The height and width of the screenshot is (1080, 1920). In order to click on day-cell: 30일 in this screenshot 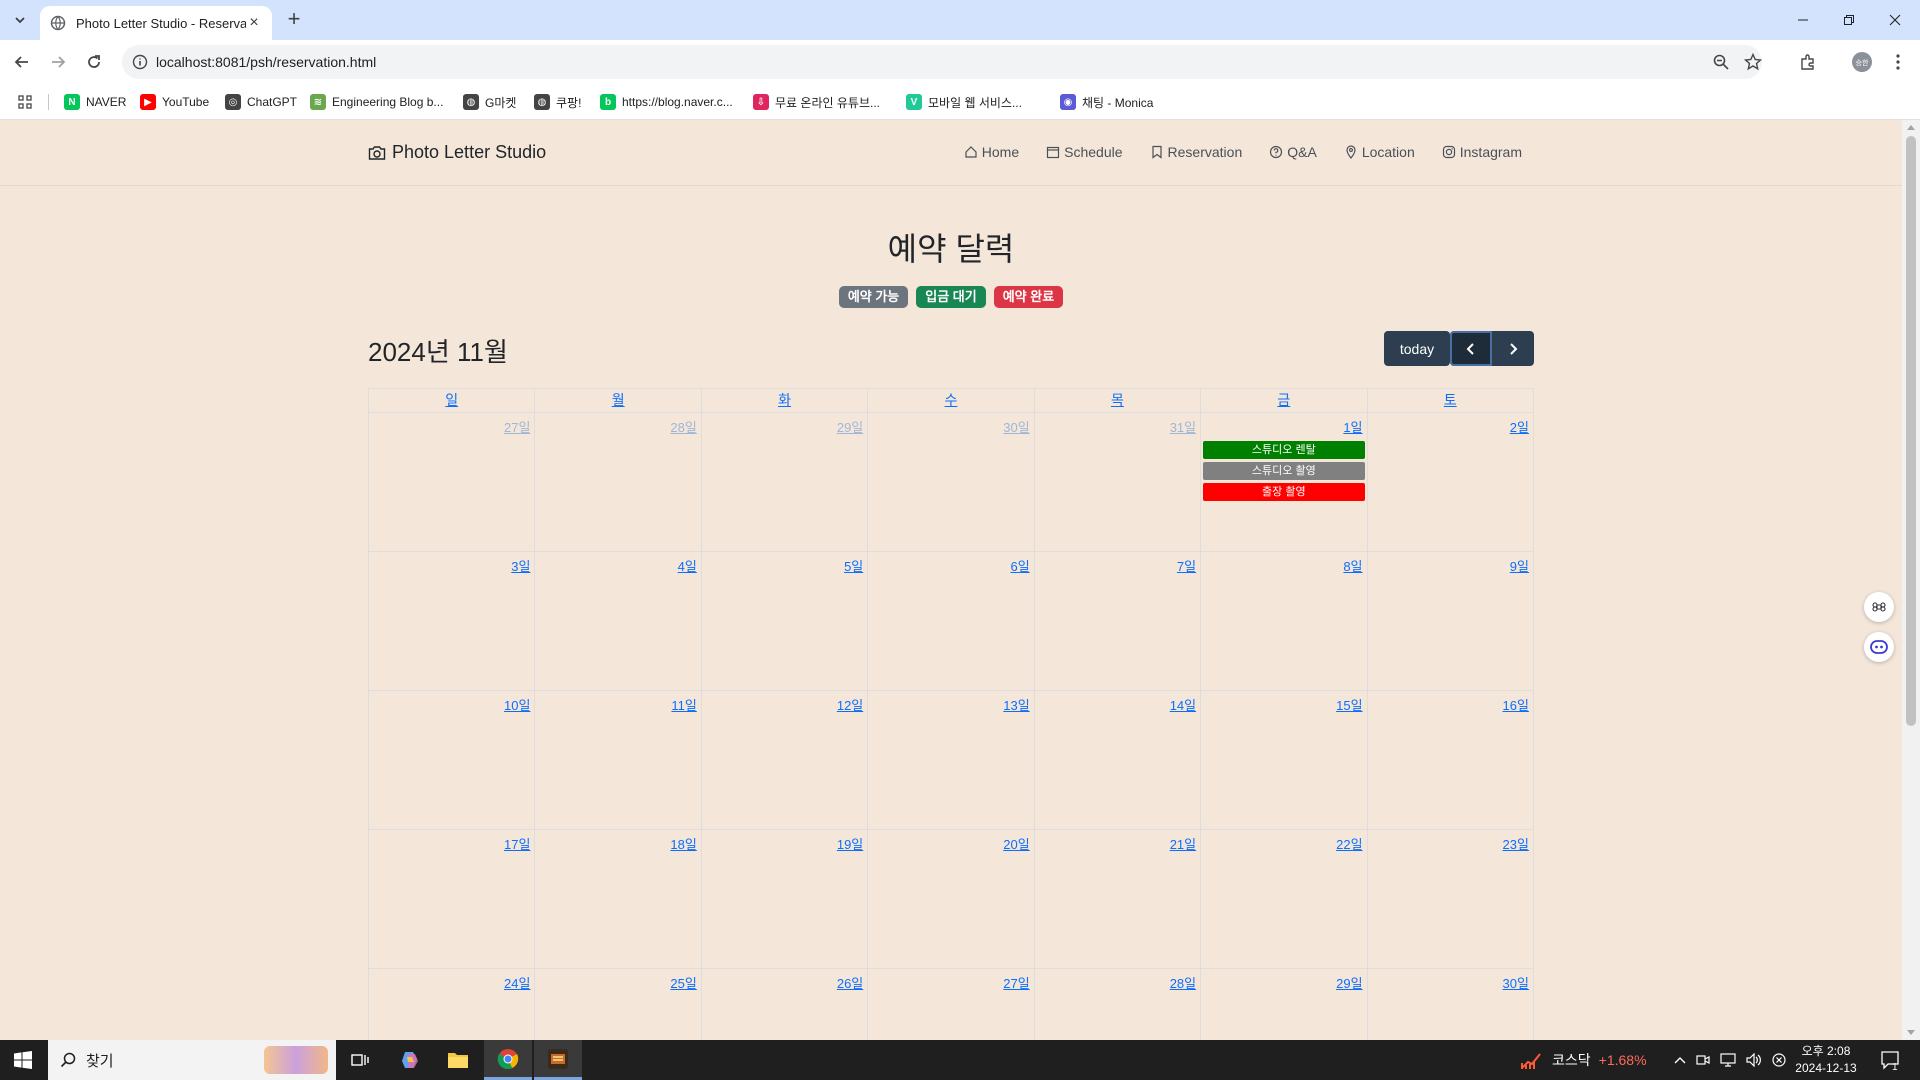, I will do `click(951, 482)`.